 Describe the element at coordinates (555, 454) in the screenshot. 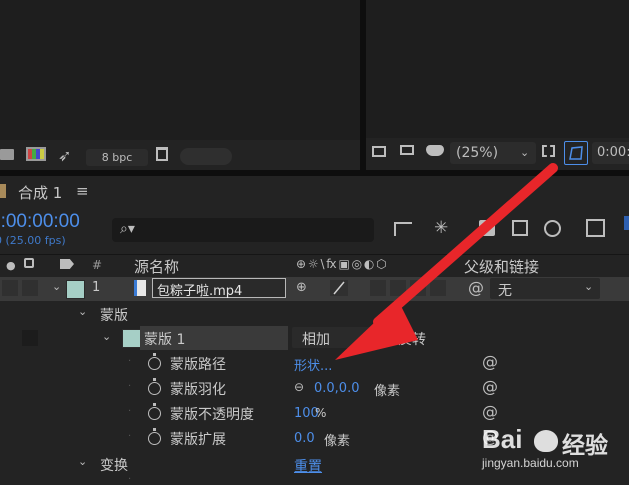

I see `baidu-watermark: Bai 经验 jingyan.baidu.com` at that location.